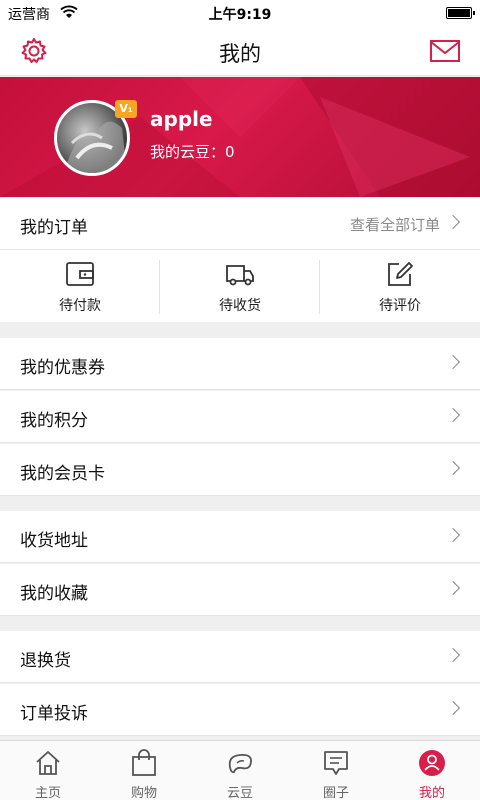 The image size is (480, 800). Describe the element at coordinates (240, 763) in the screenshot. I see `bean-icon` at that location.